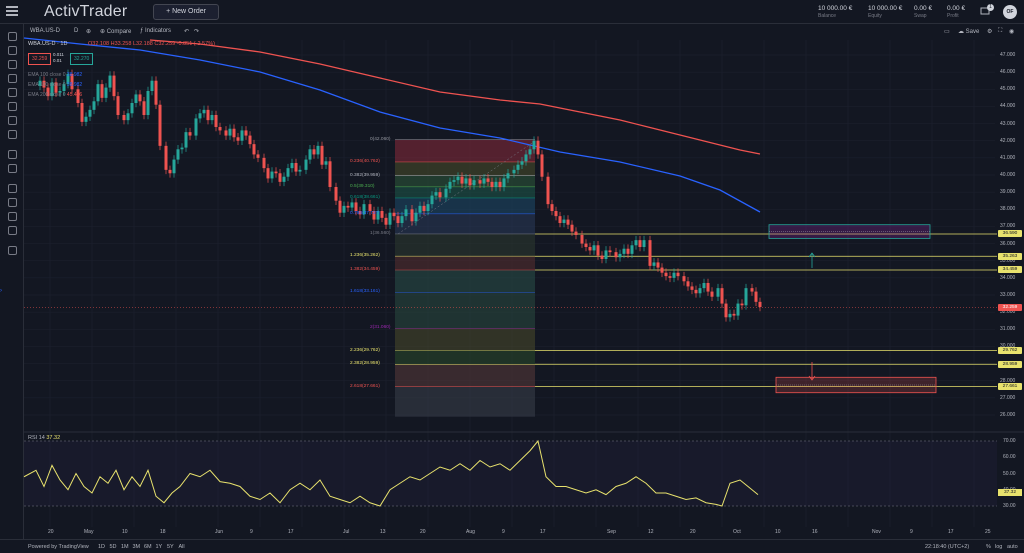  I want to click on brush-tool-icon, so click(12, 78).